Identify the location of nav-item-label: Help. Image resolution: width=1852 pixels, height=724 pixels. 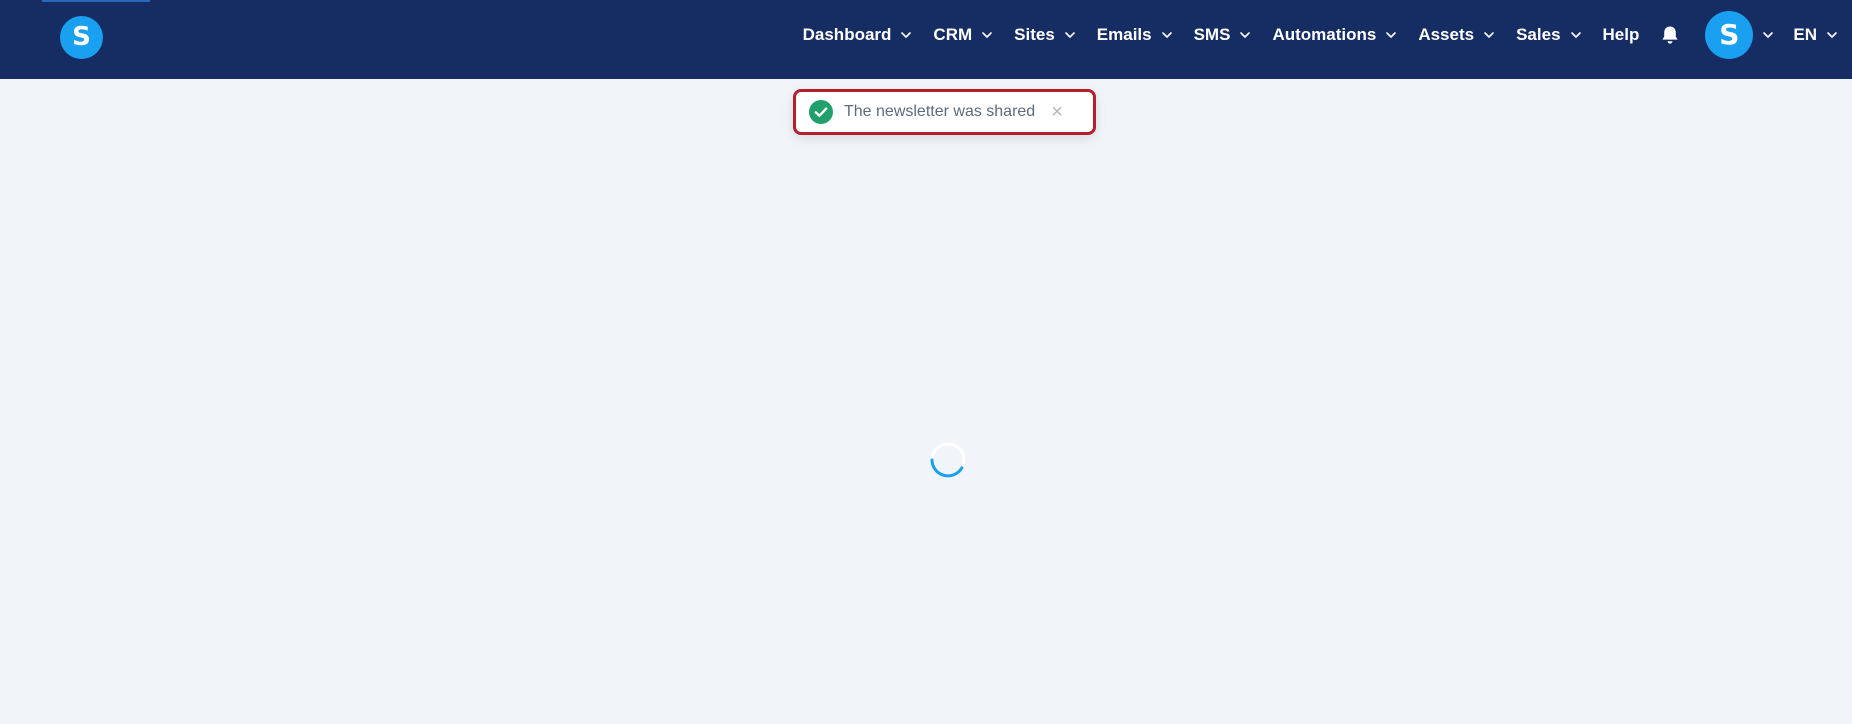
(1621, 34).